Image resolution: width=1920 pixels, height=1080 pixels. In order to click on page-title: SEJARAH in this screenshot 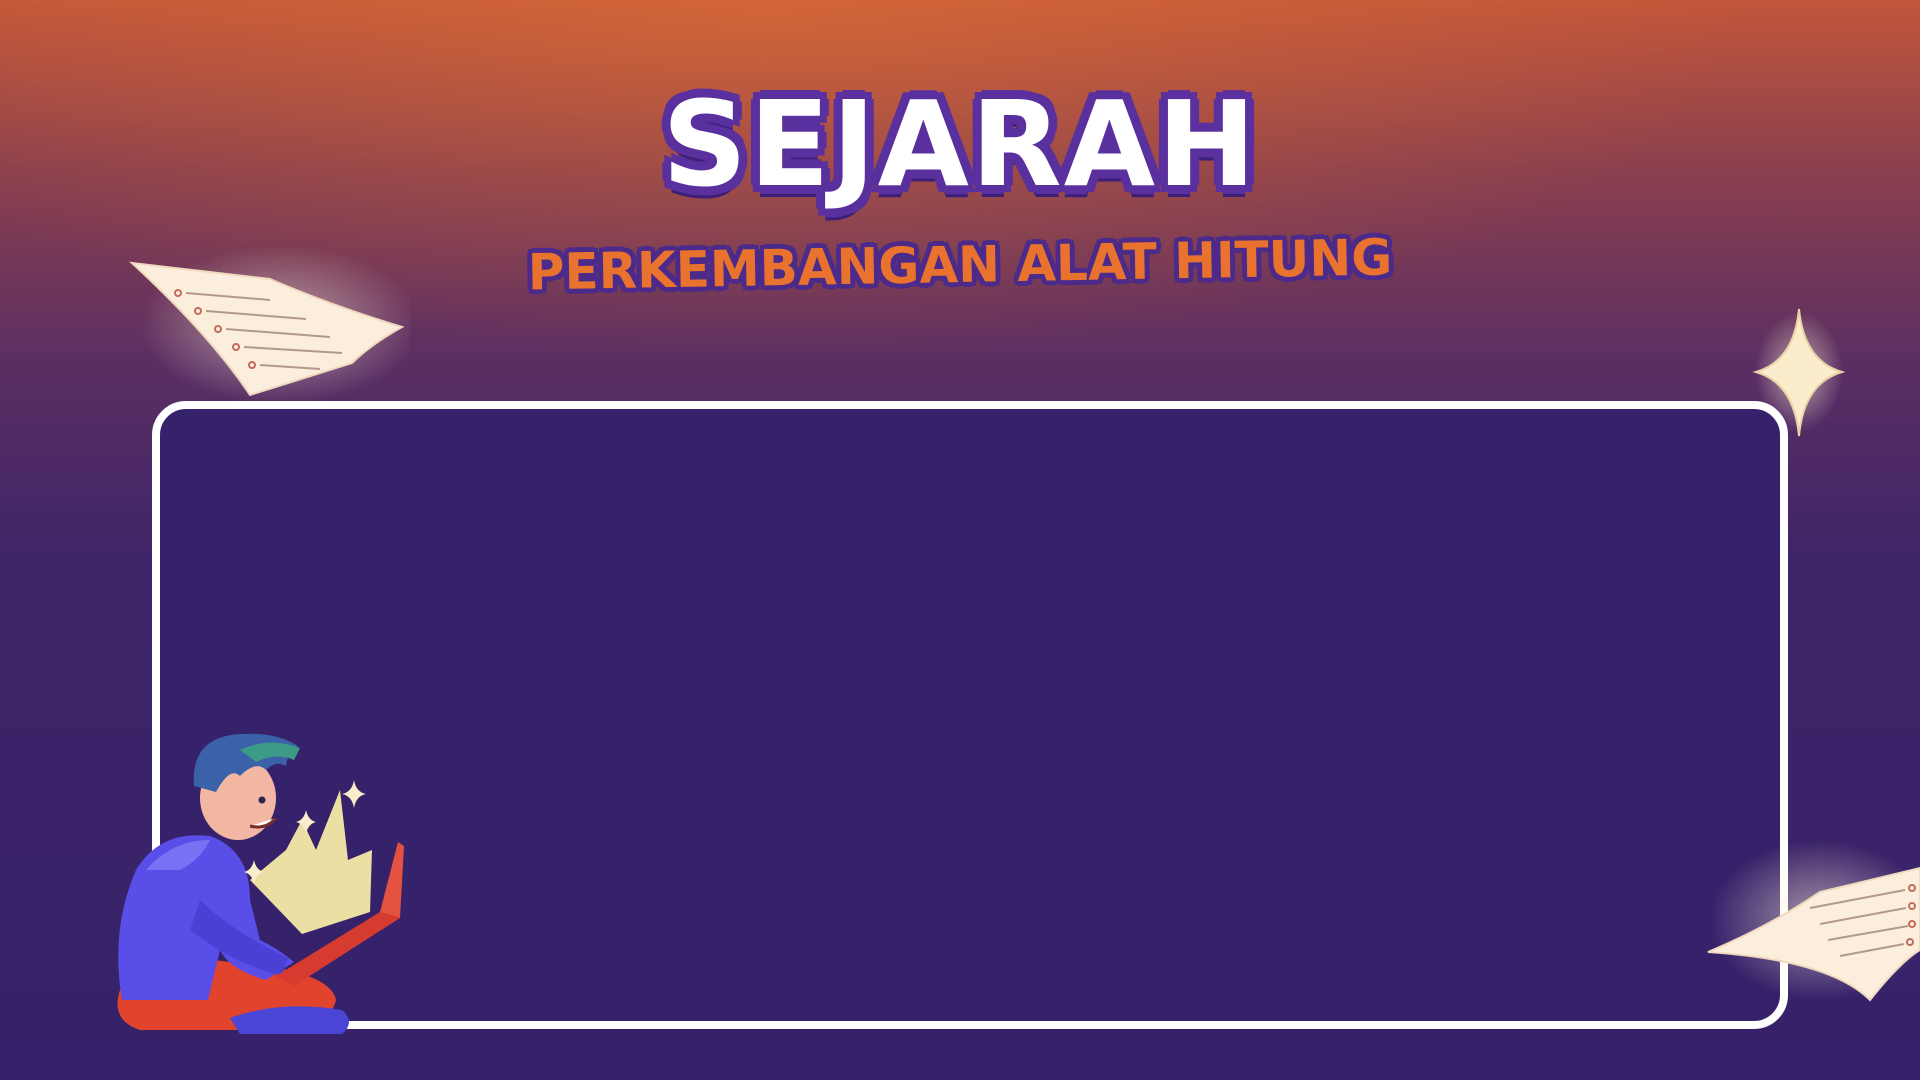, I will do `click(960, 144)`.